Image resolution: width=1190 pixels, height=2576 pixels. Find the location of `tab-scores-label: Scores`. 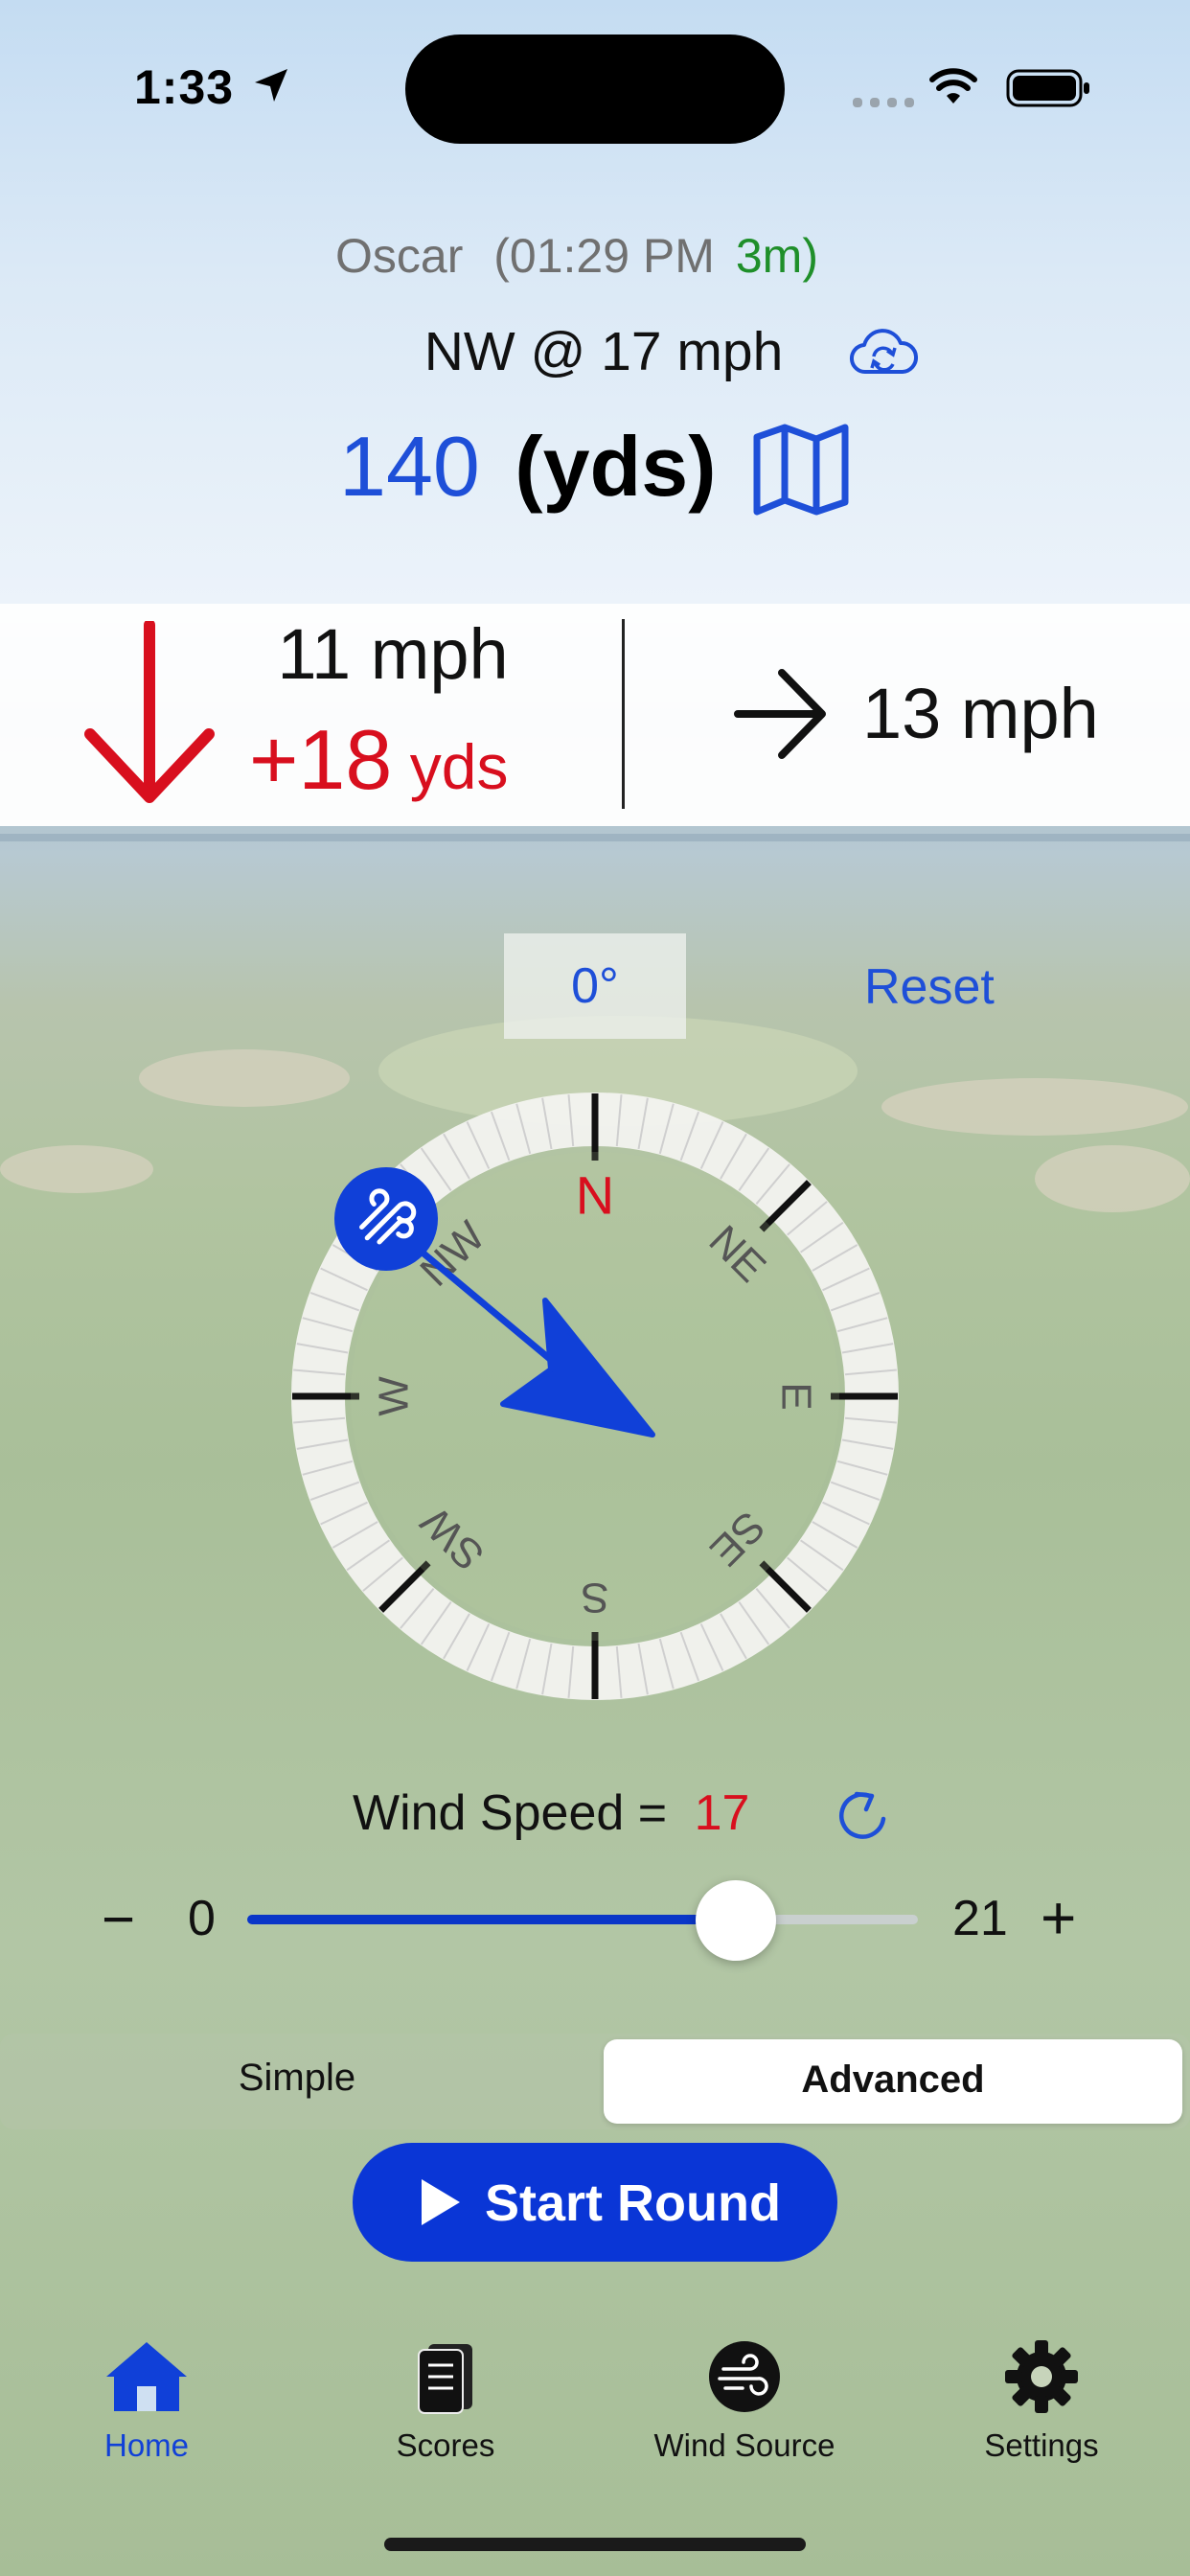

tab-scores-label: Scores is located at coordinates (445, 2445).